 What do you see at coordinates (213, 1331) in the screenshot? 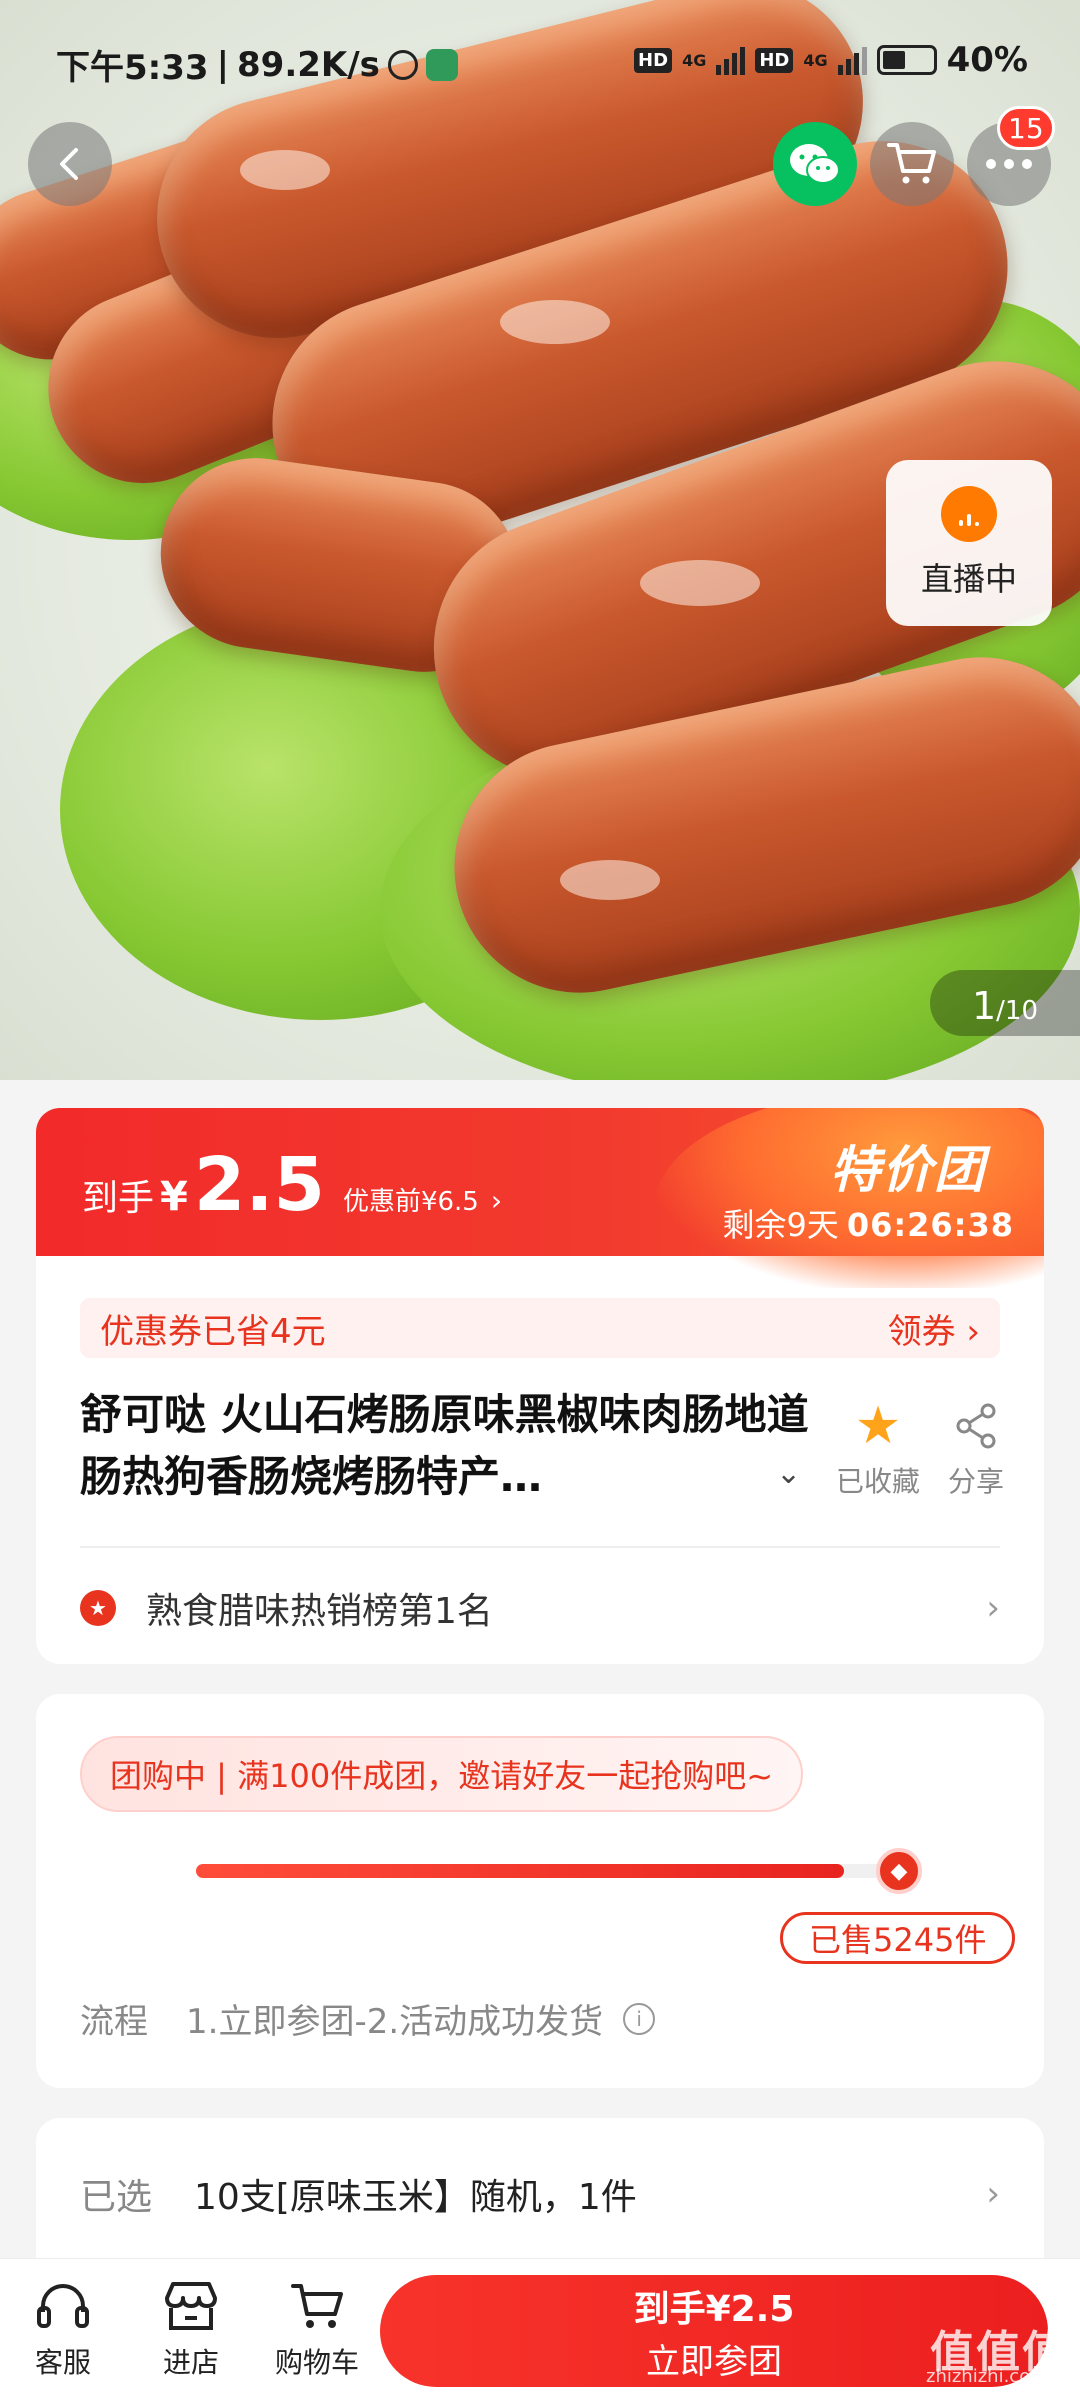
I see `coupon-savings: 优惠券已省4元` at bounding box center [213, 1331].